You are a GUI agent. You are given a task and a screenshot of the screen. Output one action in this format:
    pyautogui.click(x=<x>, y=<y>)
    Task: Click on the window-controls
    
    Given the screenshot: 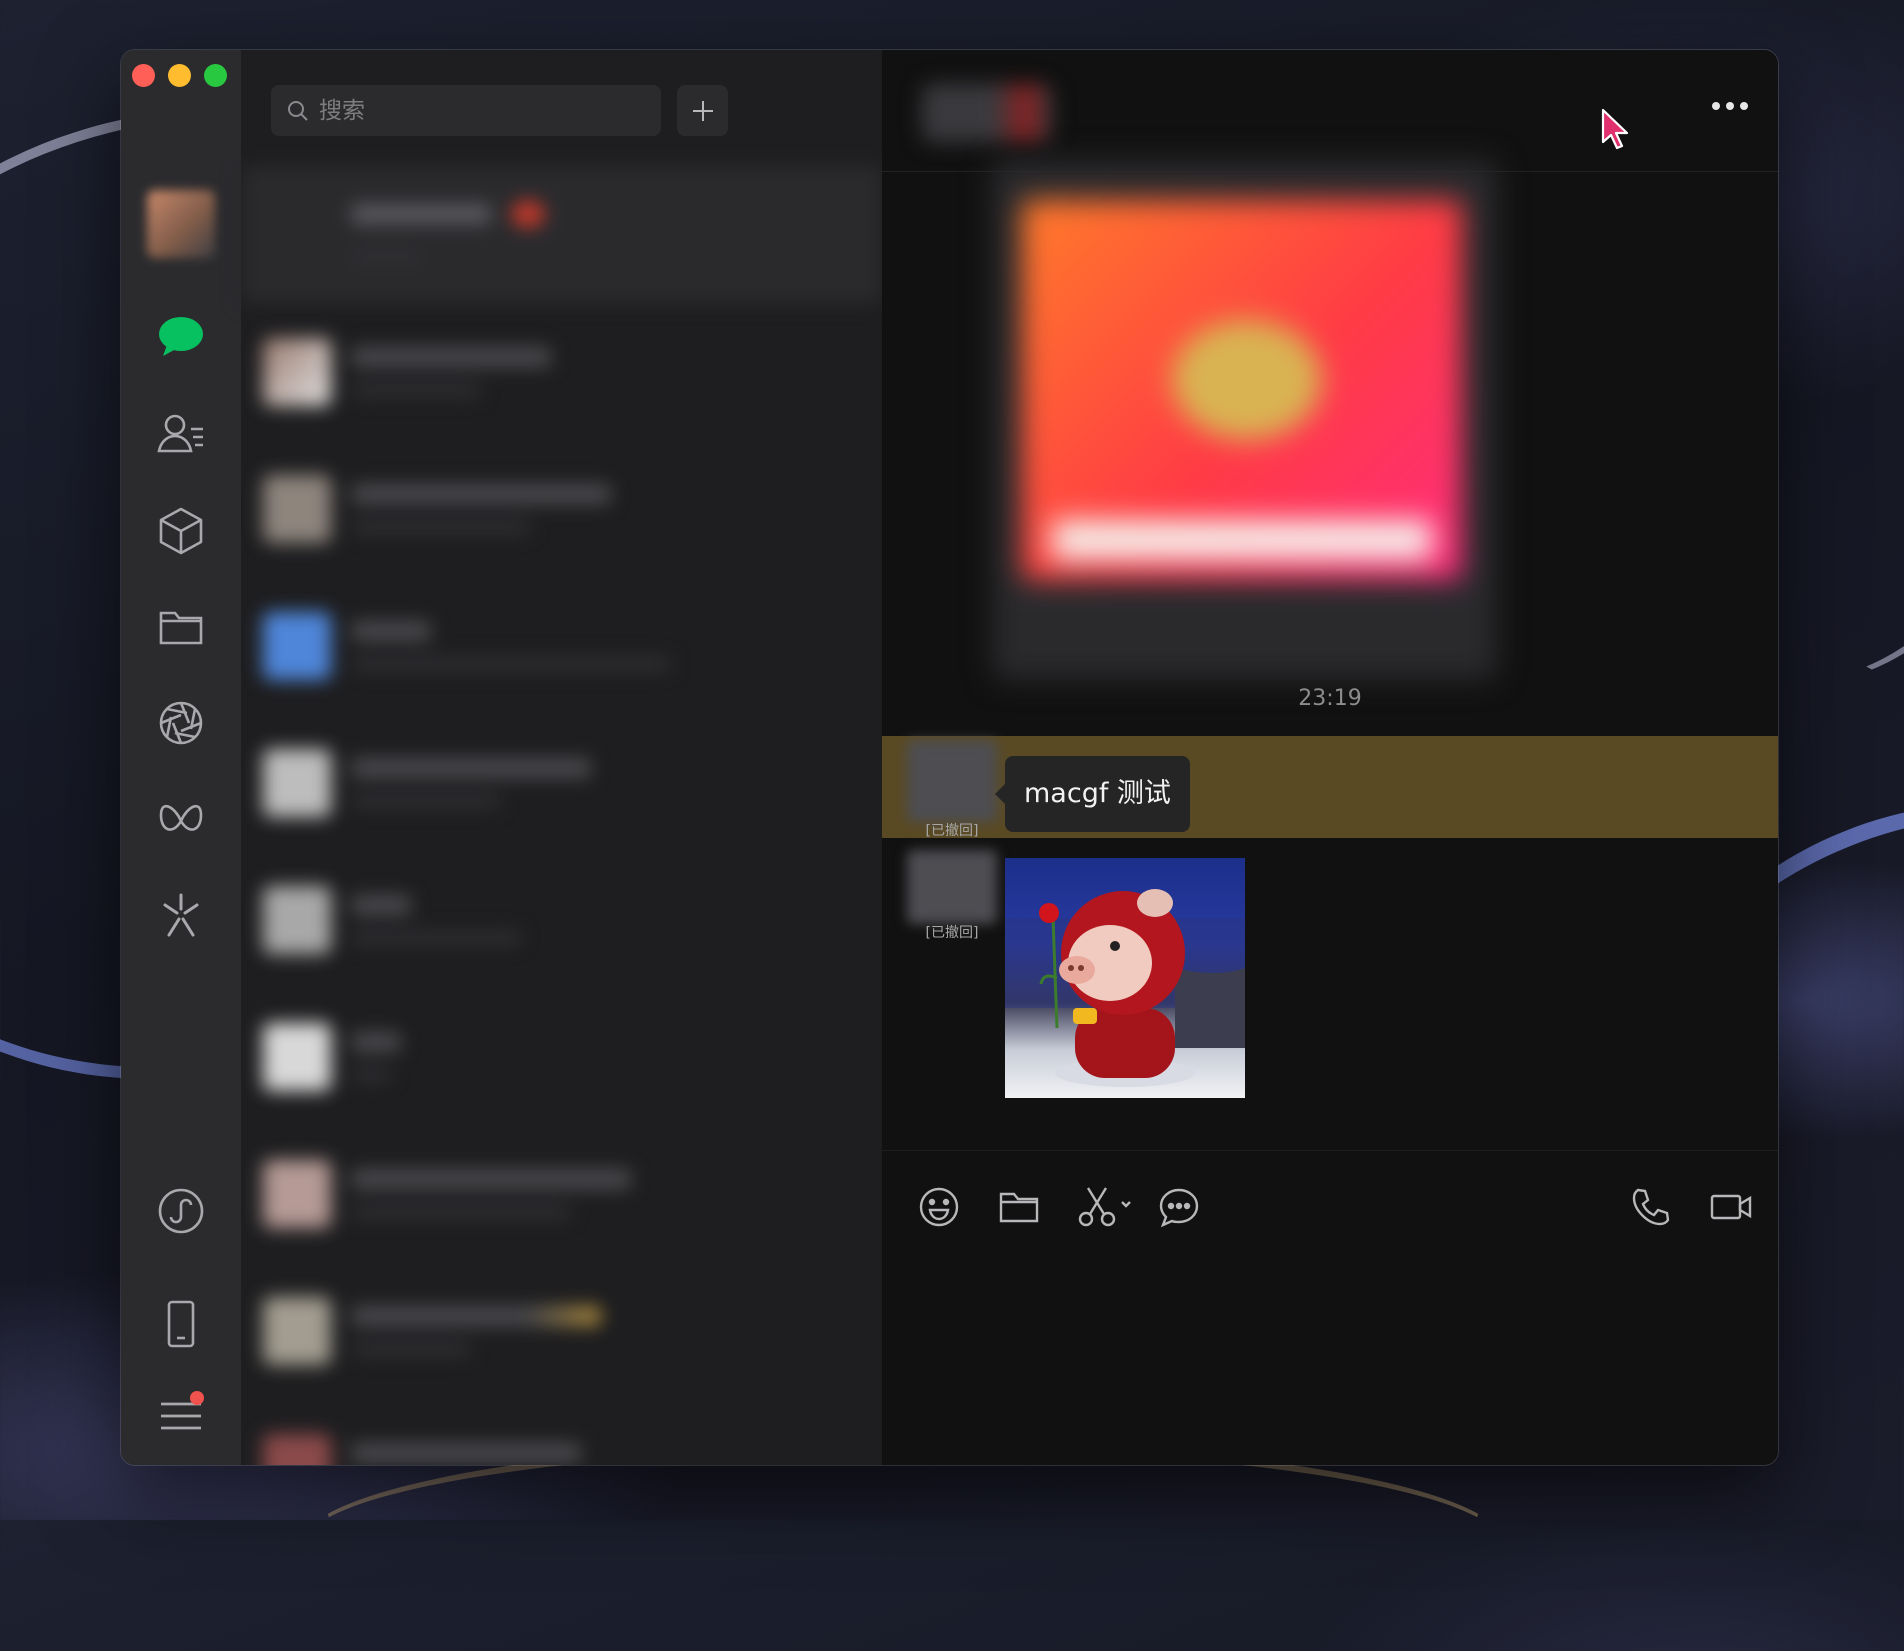 What is the action you would take?
    pyautogui.click(x=179, y=75)
    